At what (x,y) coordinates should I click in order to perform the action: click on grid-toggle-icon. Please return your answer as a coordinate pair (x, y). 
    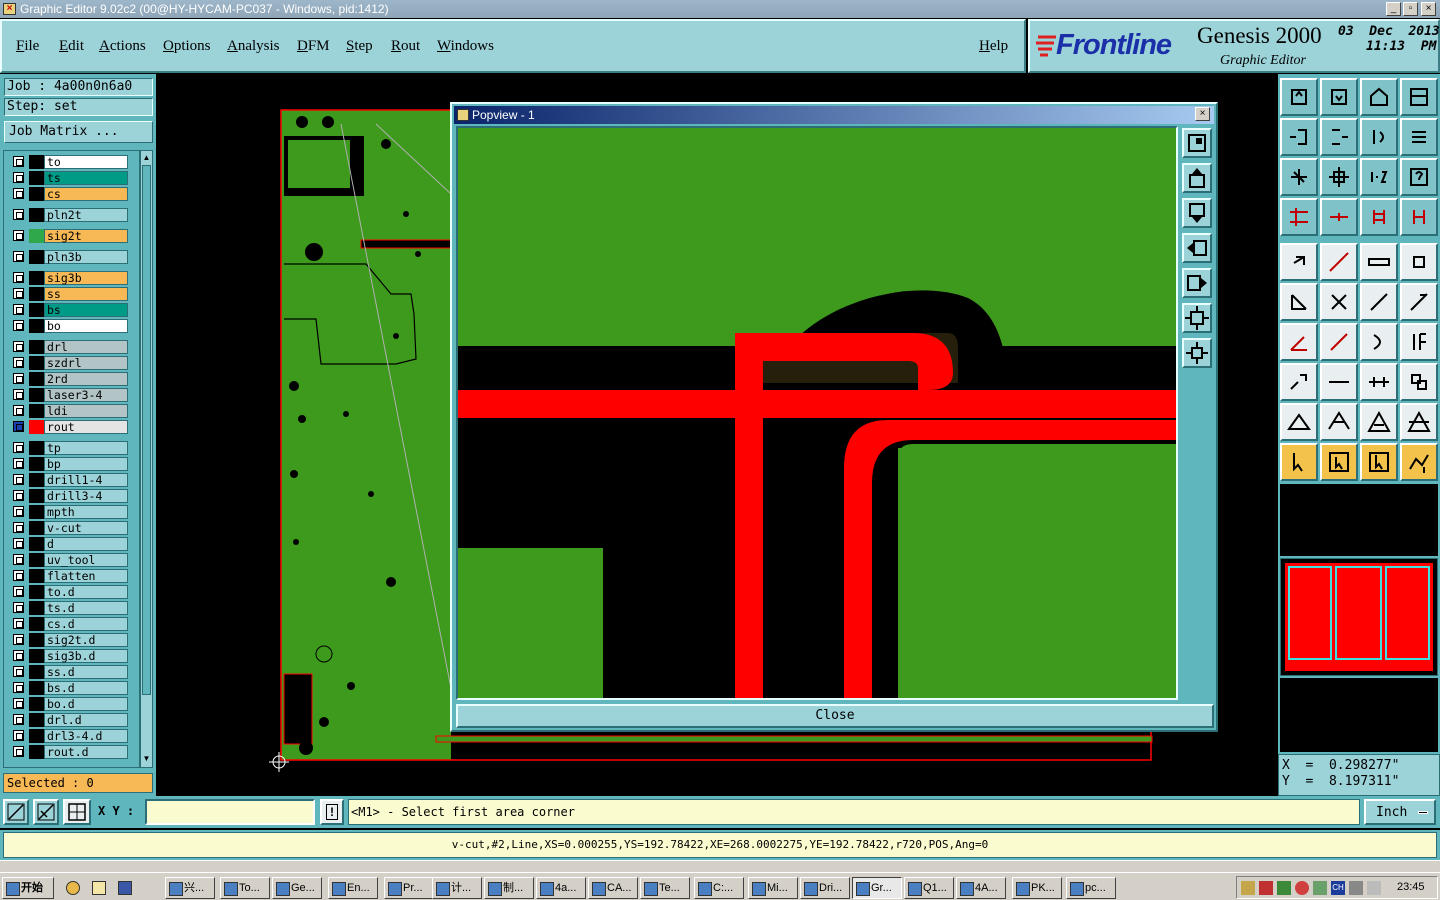
    Looking at the image, I should click on (77, 812).